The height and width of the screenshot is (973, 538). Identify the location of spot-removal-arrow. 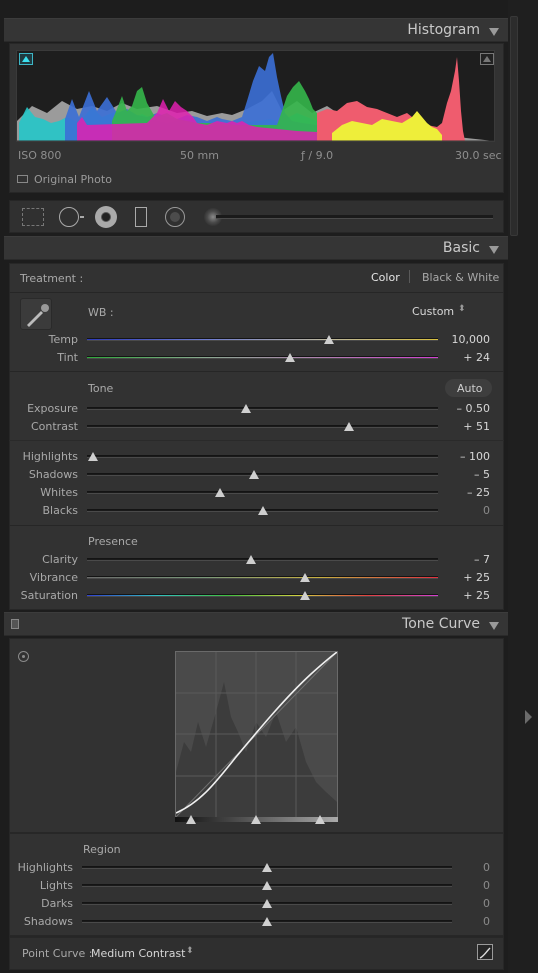
(82, 217).